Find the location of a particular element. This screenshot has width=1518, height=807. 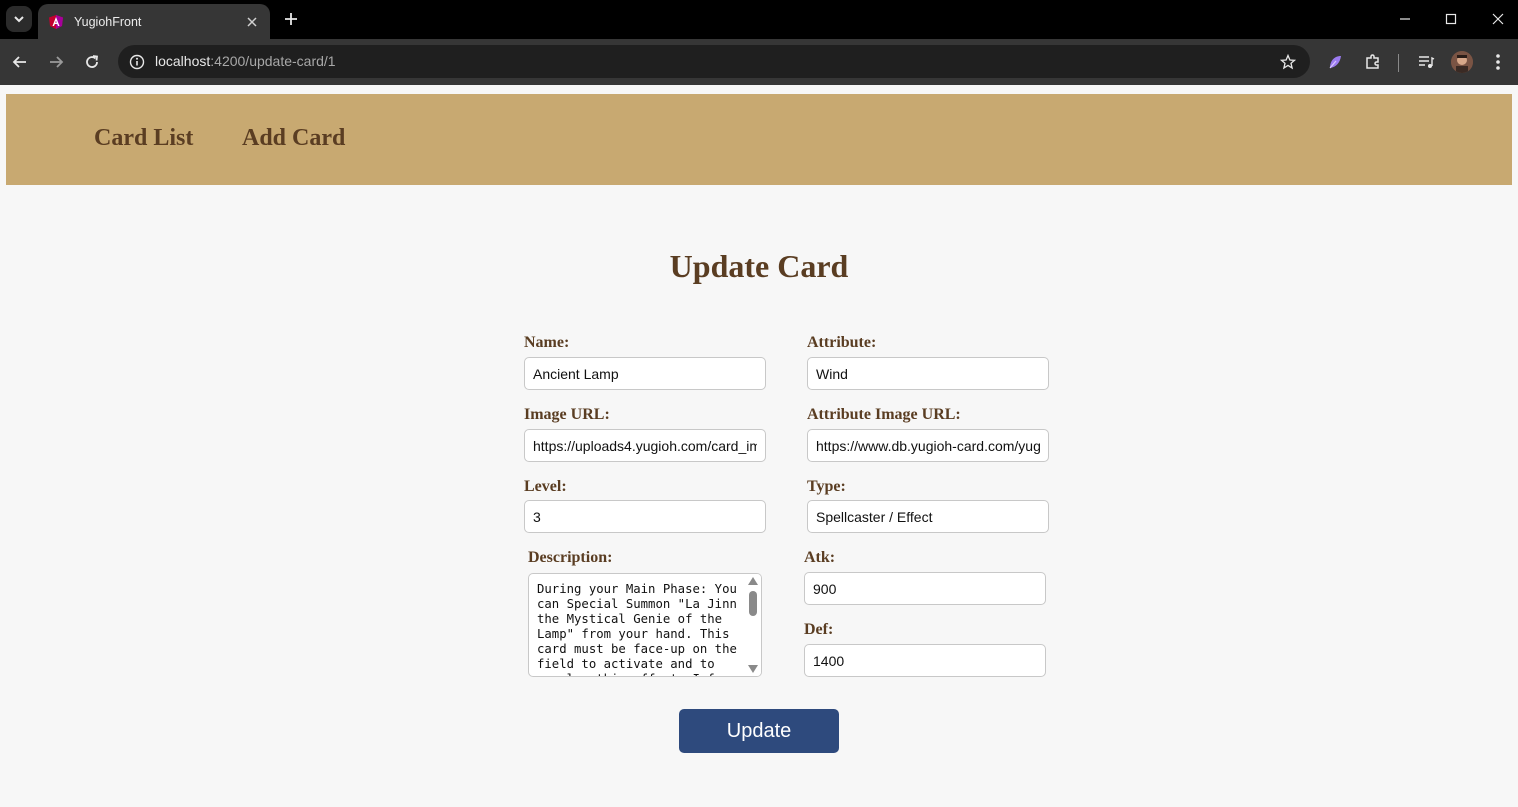

url-host: localhost is located at coordinates (183, 61).